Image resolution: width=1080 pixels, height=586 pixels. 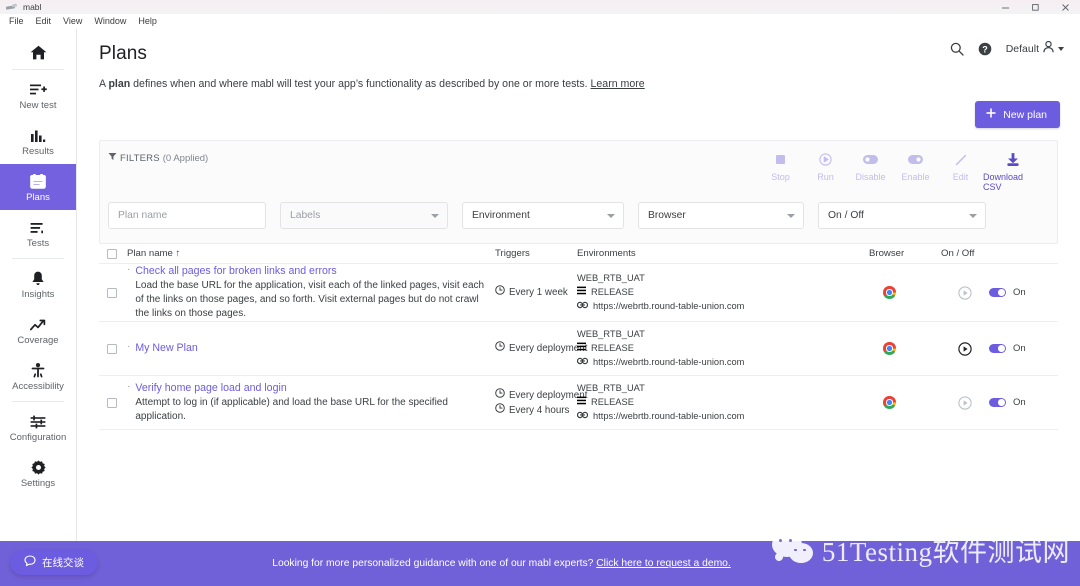 I want to click on trigger-label: Every 4 hours, so click(x=539, y=410).